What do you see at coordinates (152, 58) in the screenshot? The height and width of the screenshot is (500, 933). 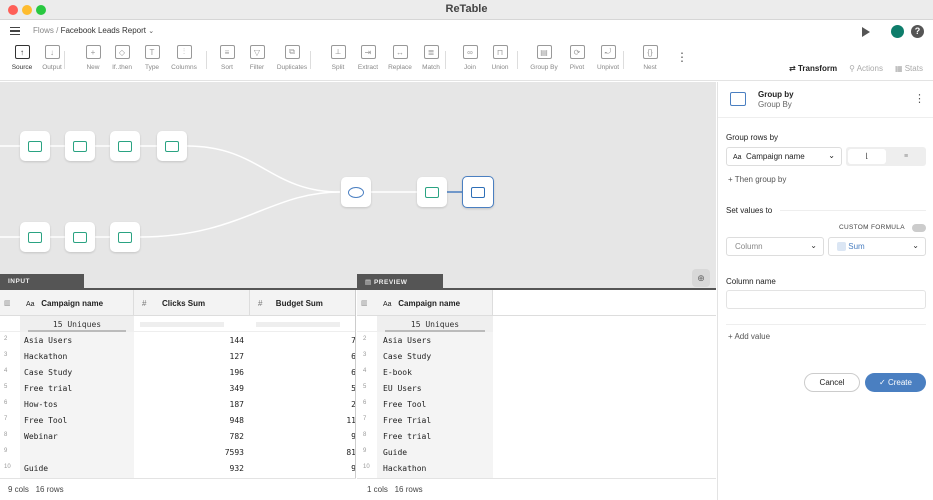 I see `toolbar-type-button: T Type` at bounding box center [152, 58].